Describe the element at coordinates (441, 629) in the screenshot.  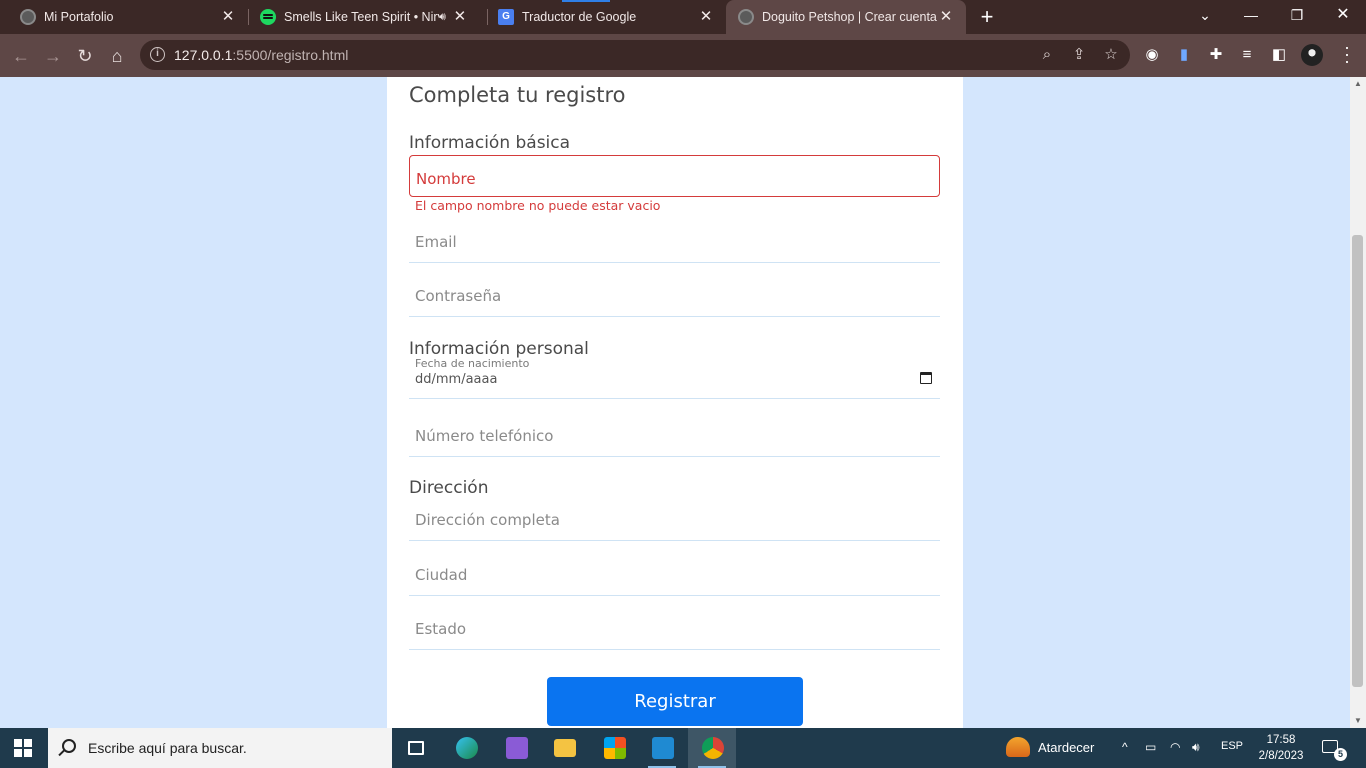
I see `state-placeholder: Estado` at that location.